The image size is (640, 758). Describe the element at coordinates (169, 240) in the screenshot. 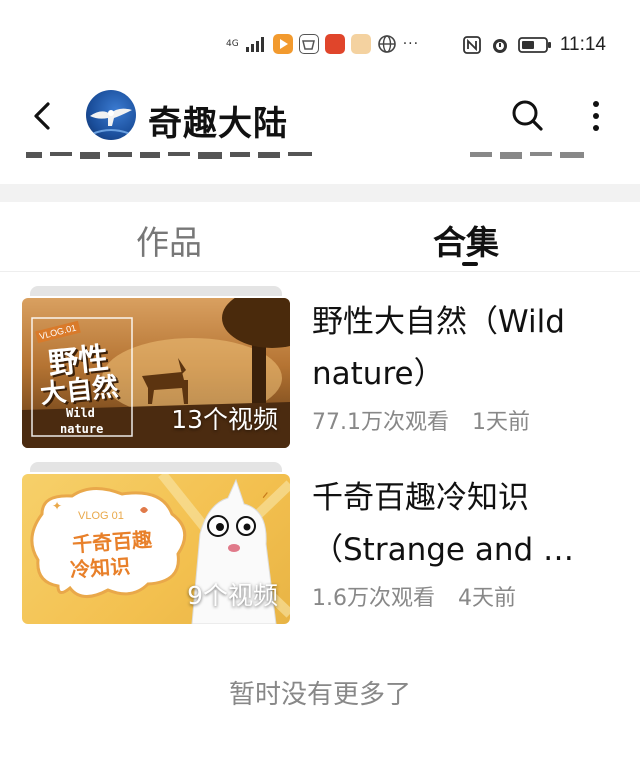

I see `tab-works: 作品` at that location.